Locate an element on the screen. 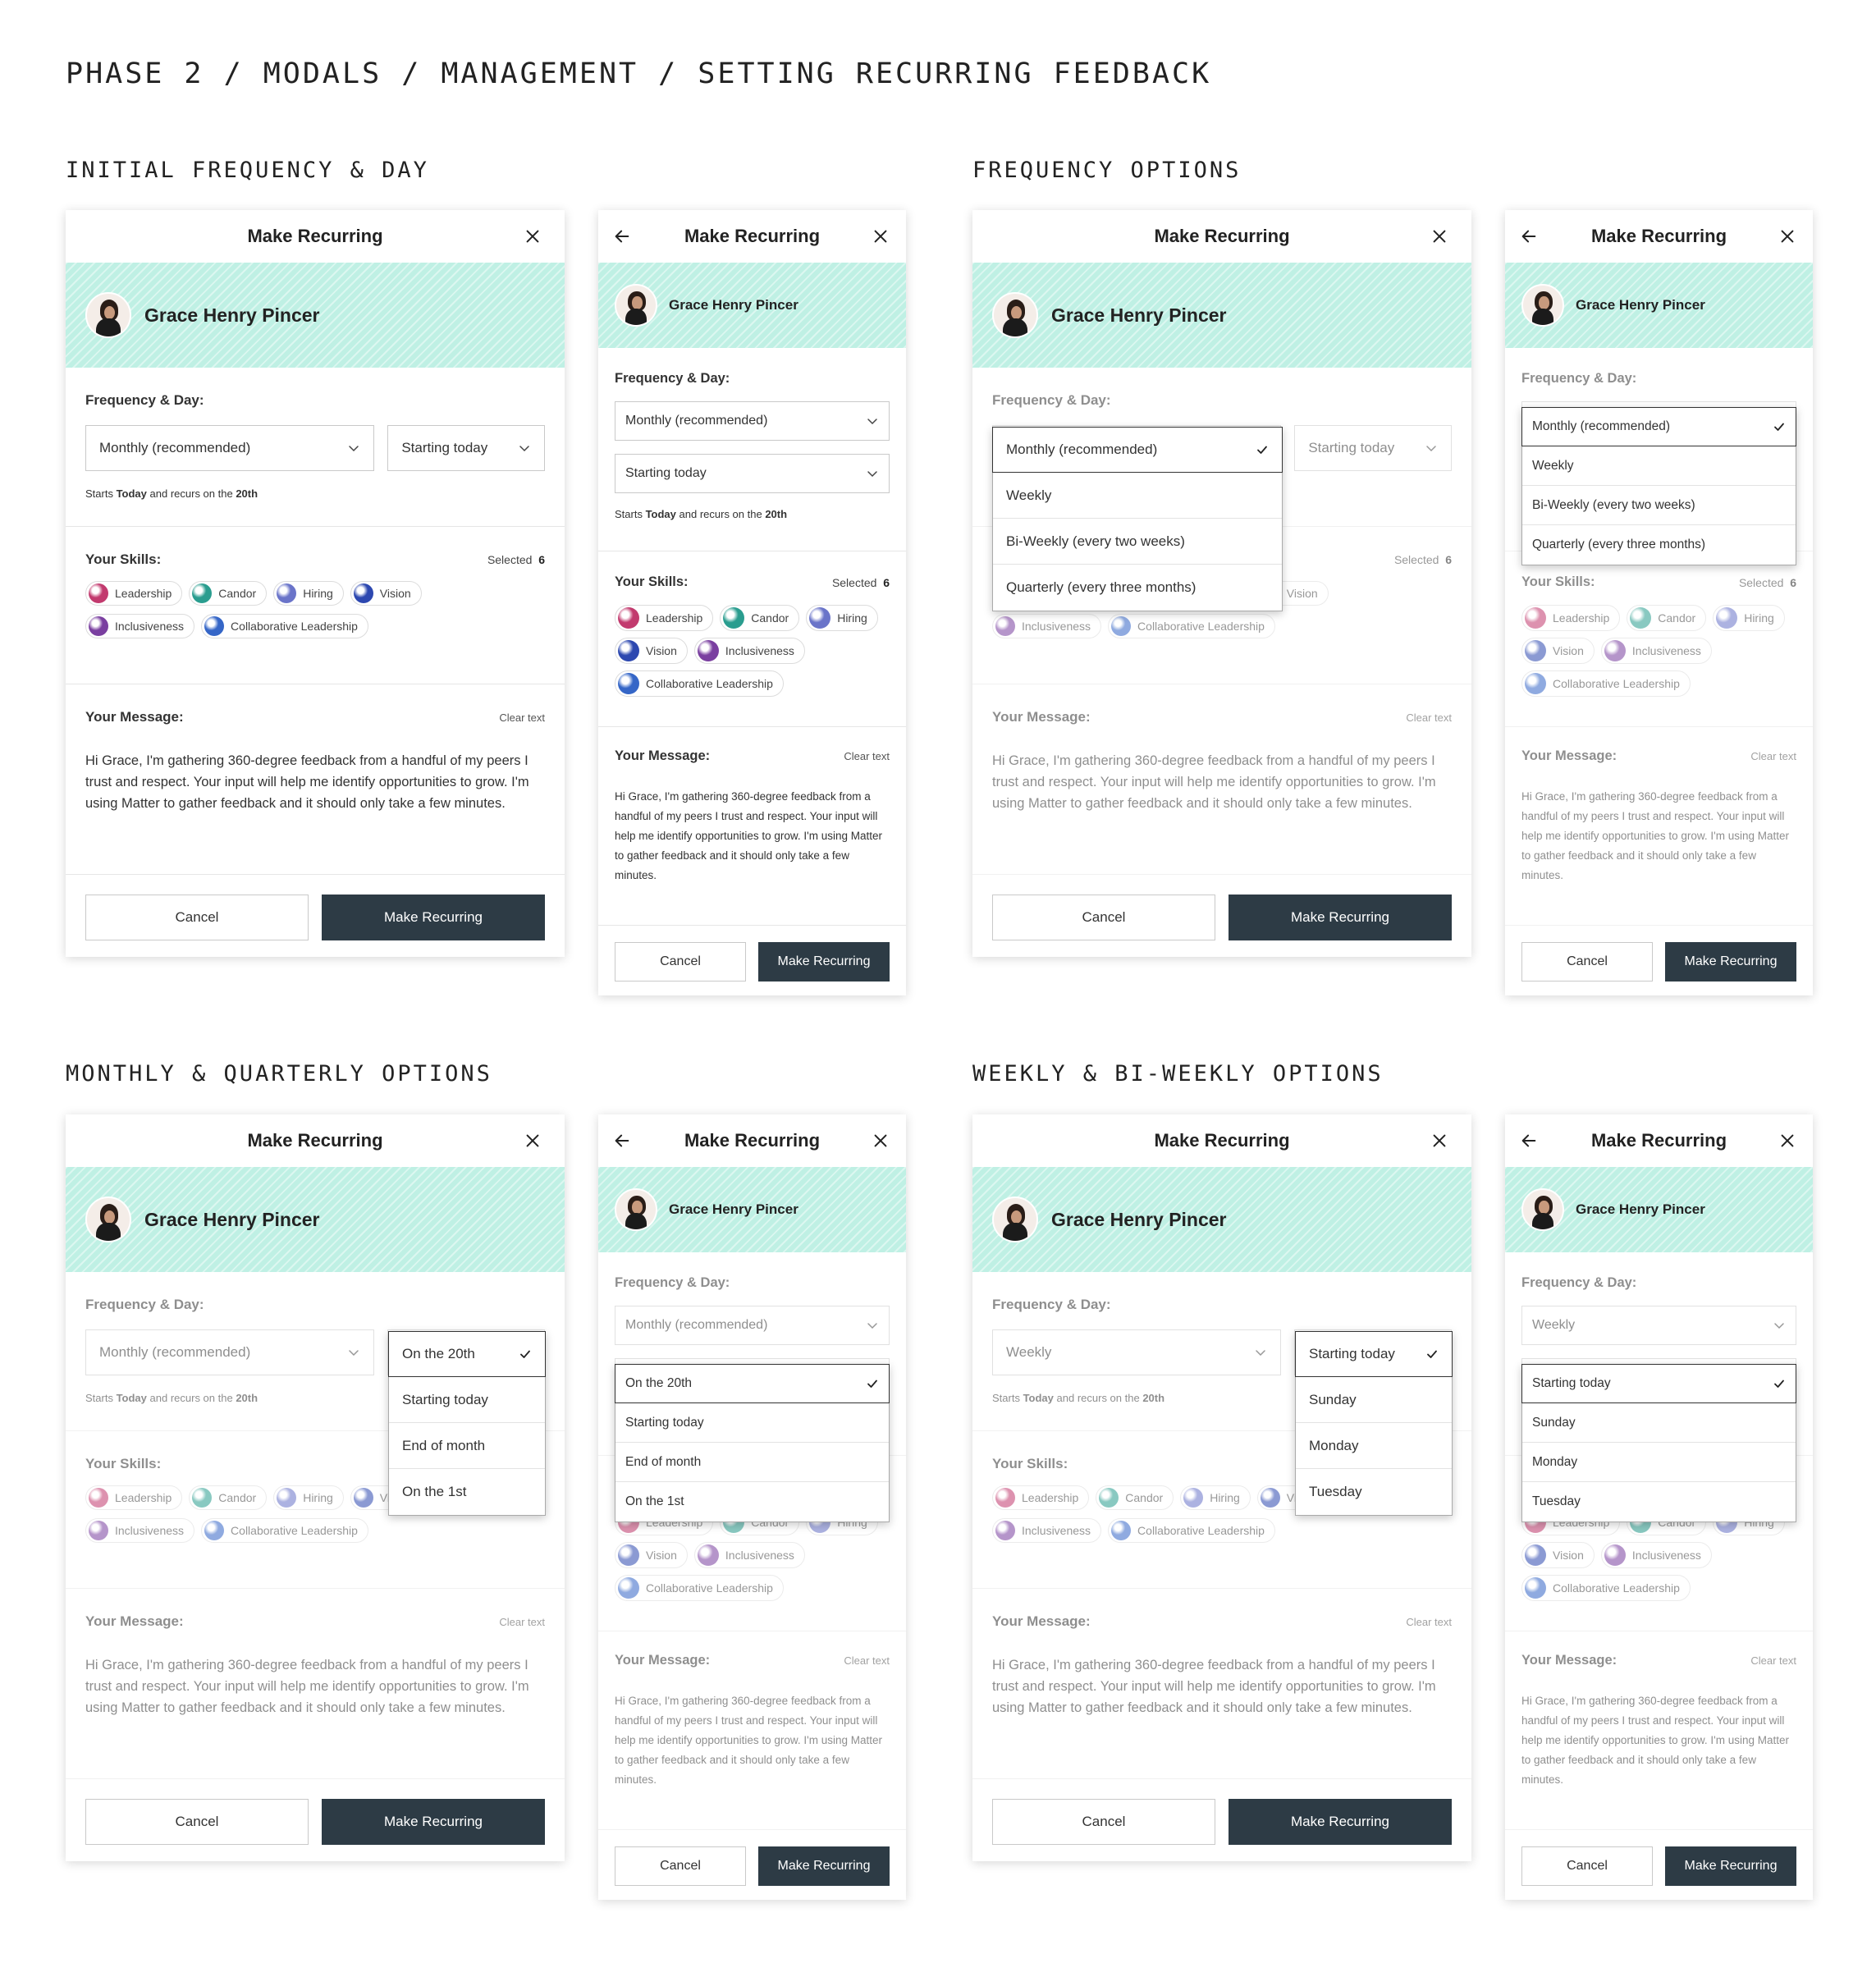 This screenshot has width=1876, height=1963. dropdown-option: Monday is located at coordinates (1659, 1462).